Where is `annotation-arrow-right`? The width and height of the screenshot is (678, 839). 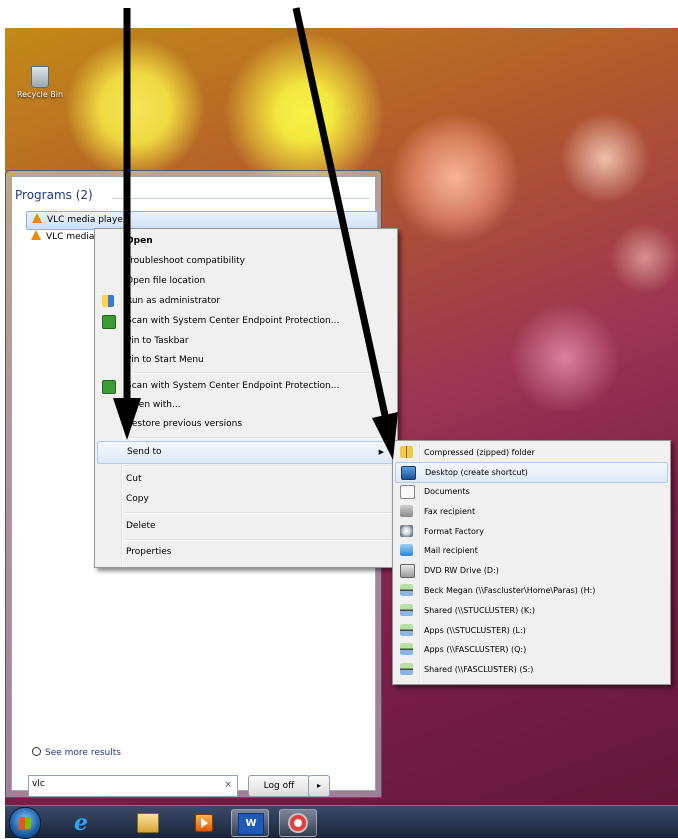 annotation-arrow-right is located at coordinates (345, 233).